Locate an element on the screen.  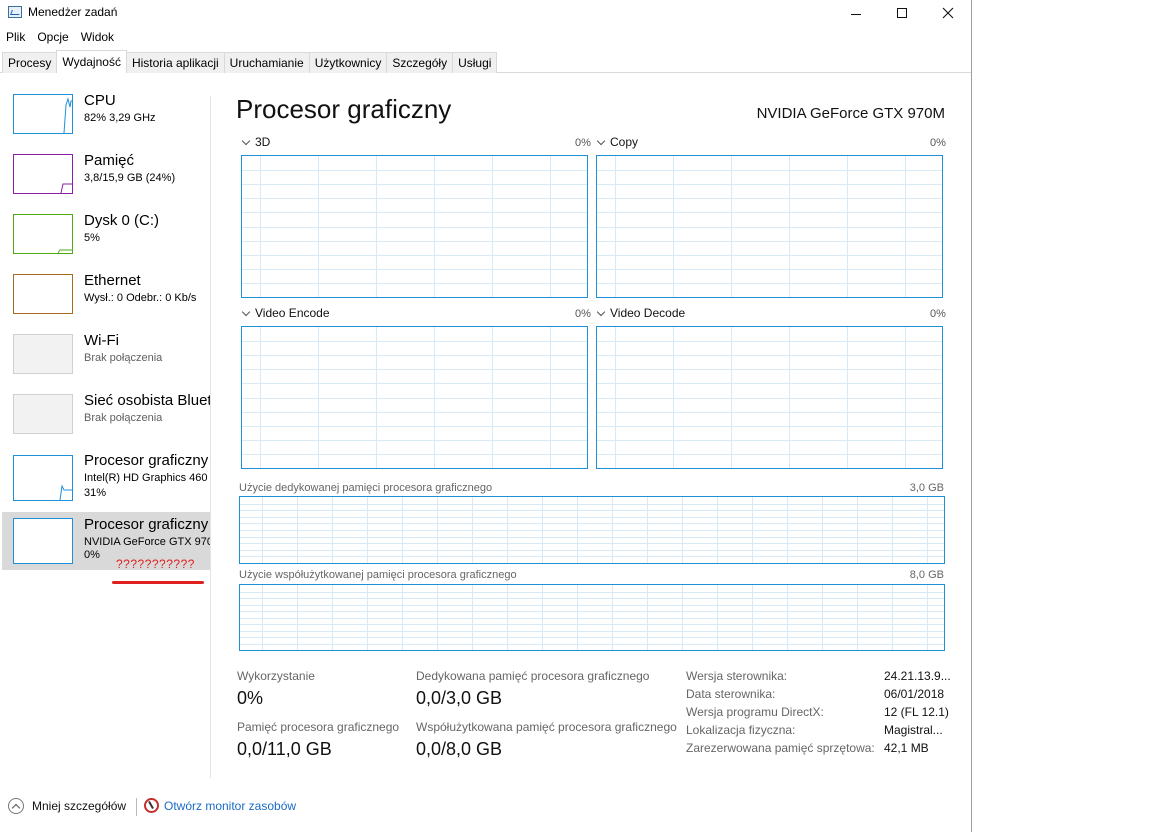
shared-memory-grid is located at coordinates (592, 617).